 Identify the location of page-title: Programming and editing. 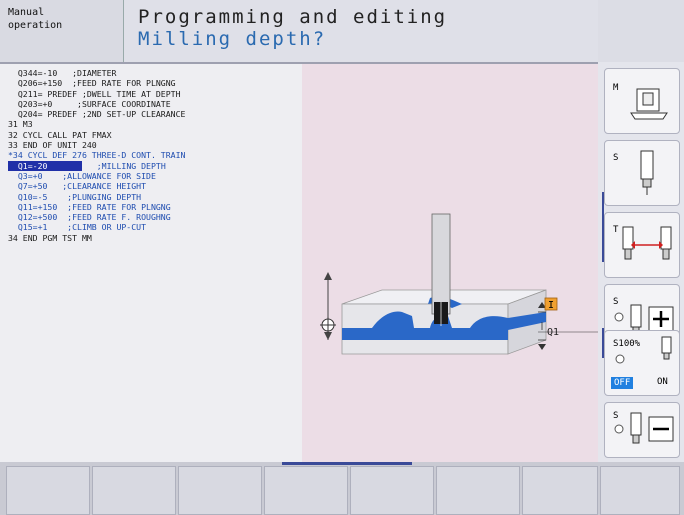
(293, 17).